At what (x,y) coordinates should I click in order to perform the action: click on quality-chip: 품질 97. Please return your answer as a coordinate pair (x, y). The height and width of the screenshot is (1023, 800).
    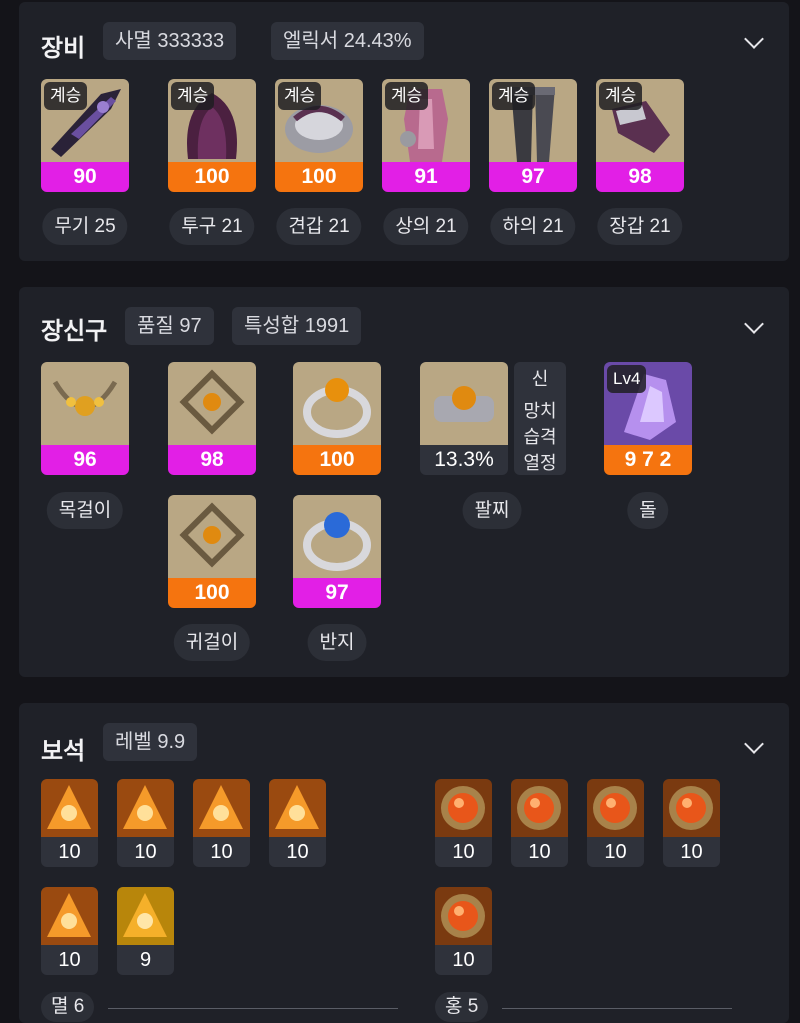
    Looking at the image, I should click on (169, 326).